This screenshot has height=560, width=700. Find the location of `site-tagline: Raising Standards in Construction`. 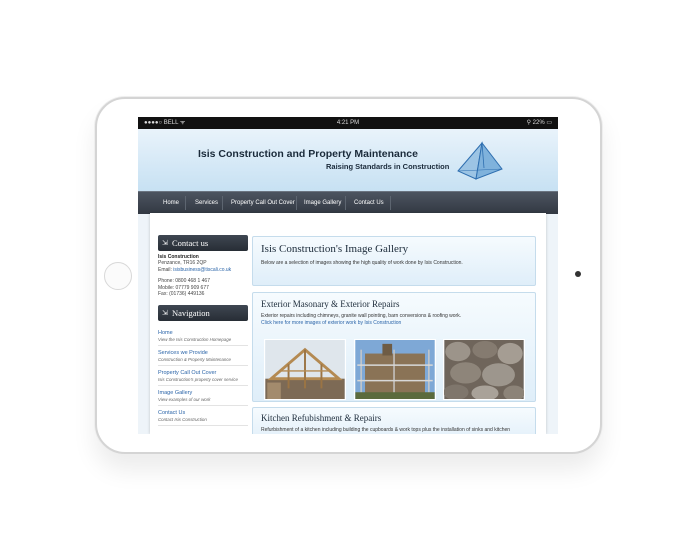

site-tagline: Raising Standards in Construction is located at coordinates (388, 166).